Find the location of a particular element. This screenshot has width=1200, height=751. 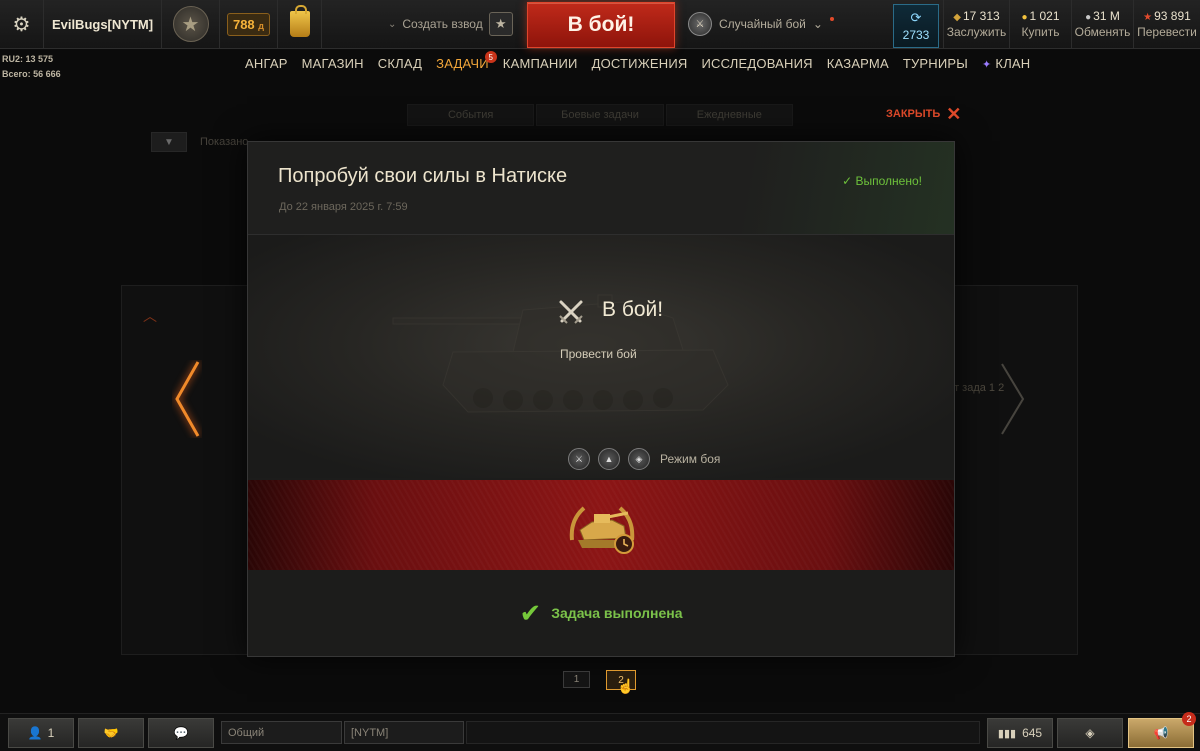

convert-value: 93 891 is located at coordinates (1172, 16).